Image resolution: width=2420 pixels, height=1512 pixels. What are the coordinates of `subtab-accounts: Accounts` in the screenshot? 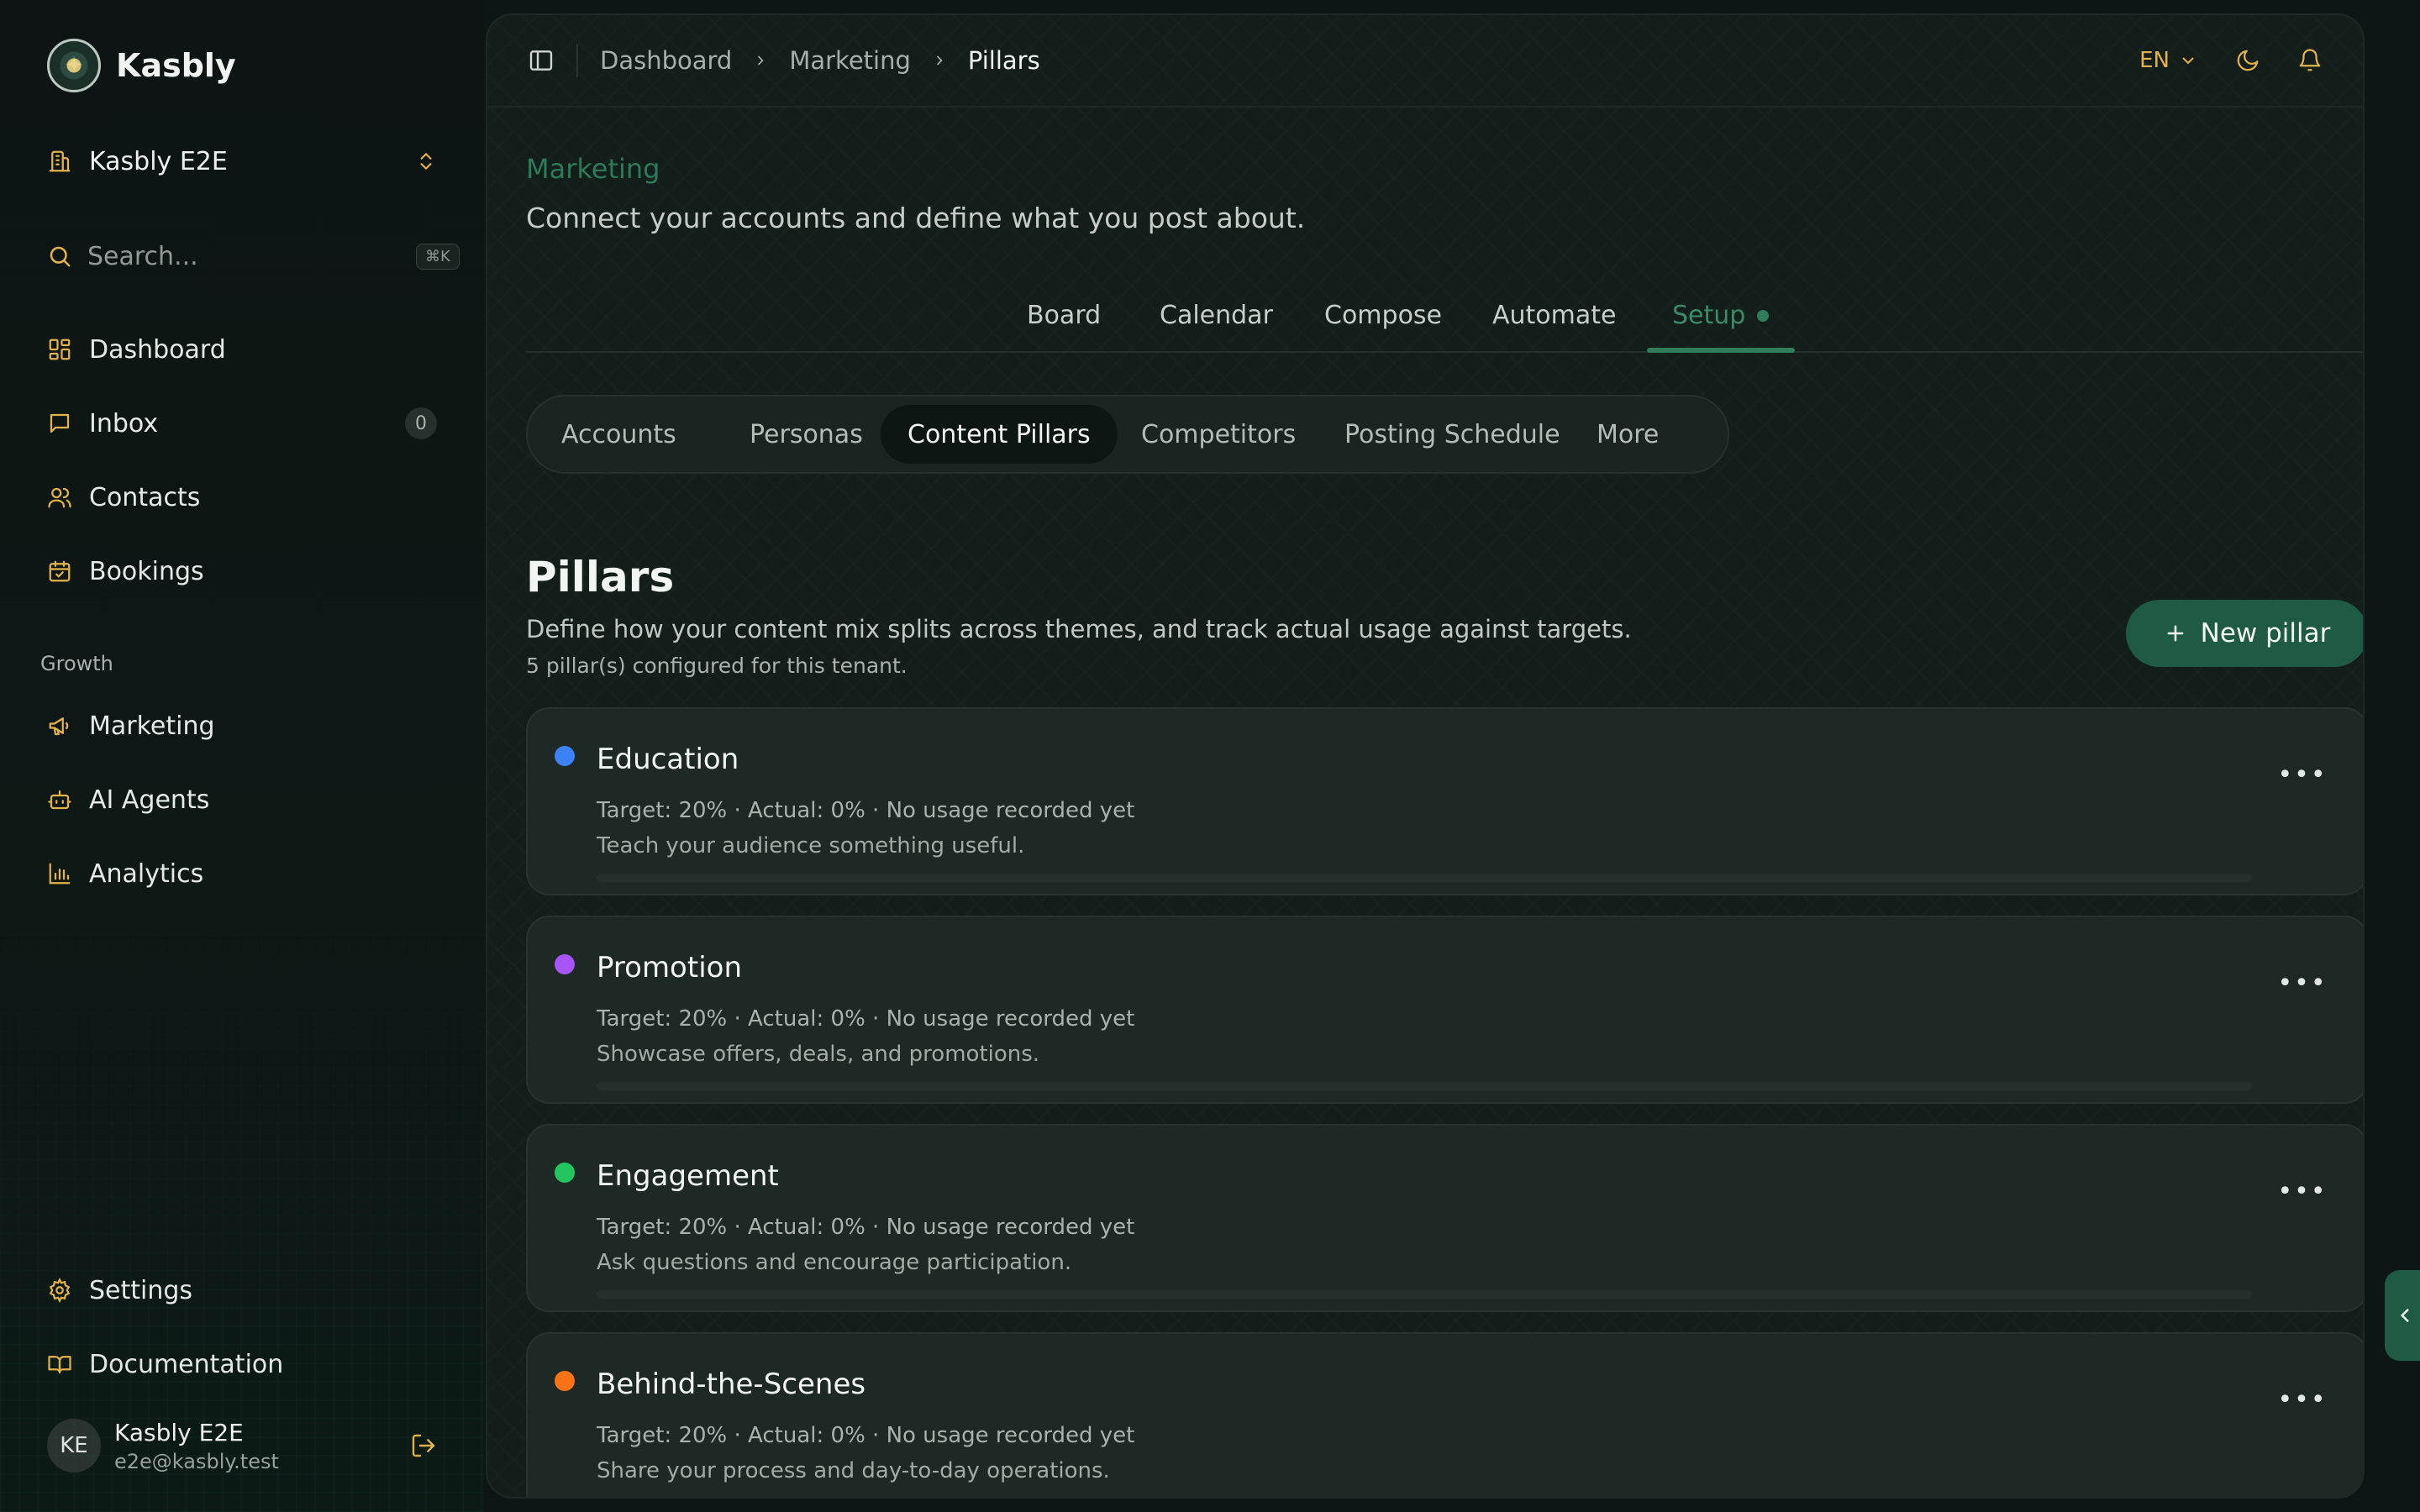 It's located at (618, 434).